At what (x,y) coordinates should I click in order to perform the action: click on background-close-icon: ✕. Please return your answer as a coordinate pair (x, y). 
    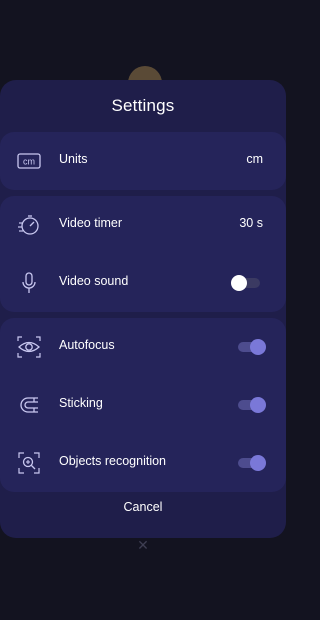
    Looking at the image, I should click on (143, 545).